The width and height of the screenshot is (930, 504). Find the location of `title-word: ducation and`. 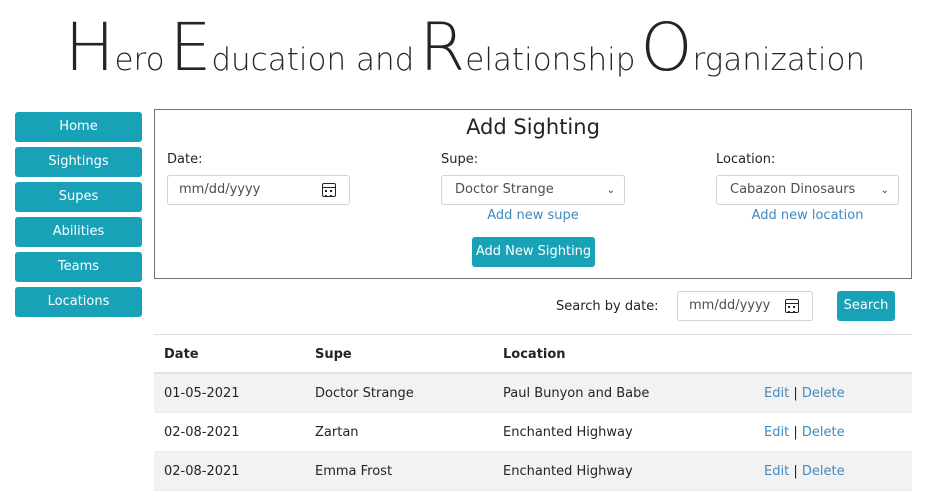

title-word: ducation and is located at coordinates (313, 60).